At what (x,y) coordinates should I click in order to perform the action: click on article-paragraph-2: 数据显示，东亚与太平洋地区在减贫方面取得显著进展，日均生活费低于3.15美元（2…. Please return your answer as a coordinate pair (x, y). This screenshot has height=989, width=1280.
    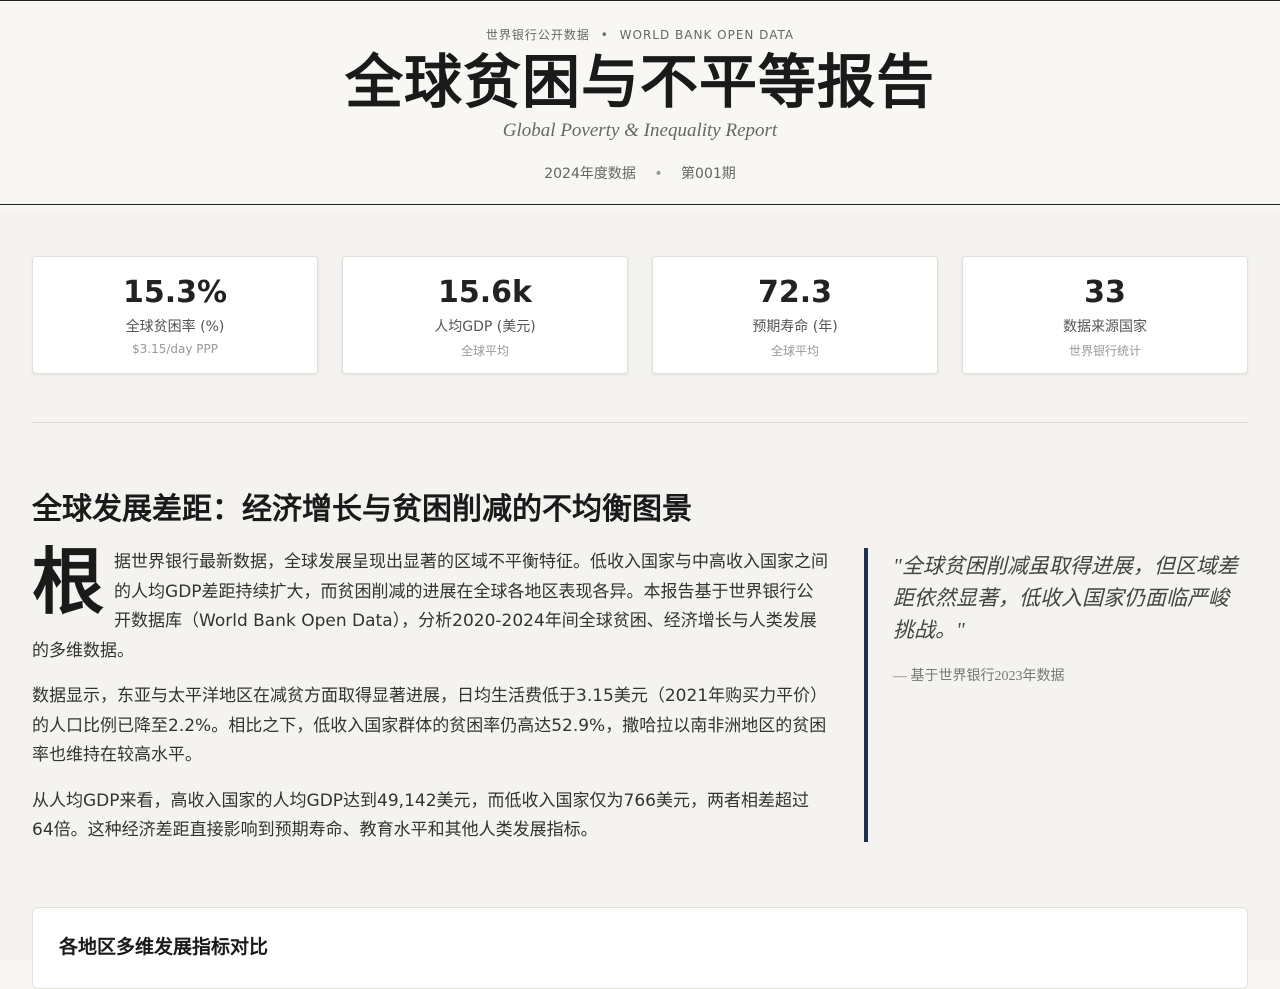
    Looking at the image, I should click on (430, 725).